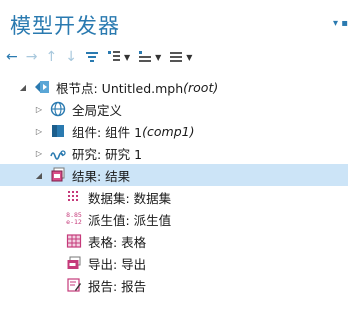 Image resolution: width=348 pixels, height=309 pixels. Describe the element at coordinates (174, 109) in the screenshot. I see `tree-node-global-definitions: ▷ 全局定义` at that location.